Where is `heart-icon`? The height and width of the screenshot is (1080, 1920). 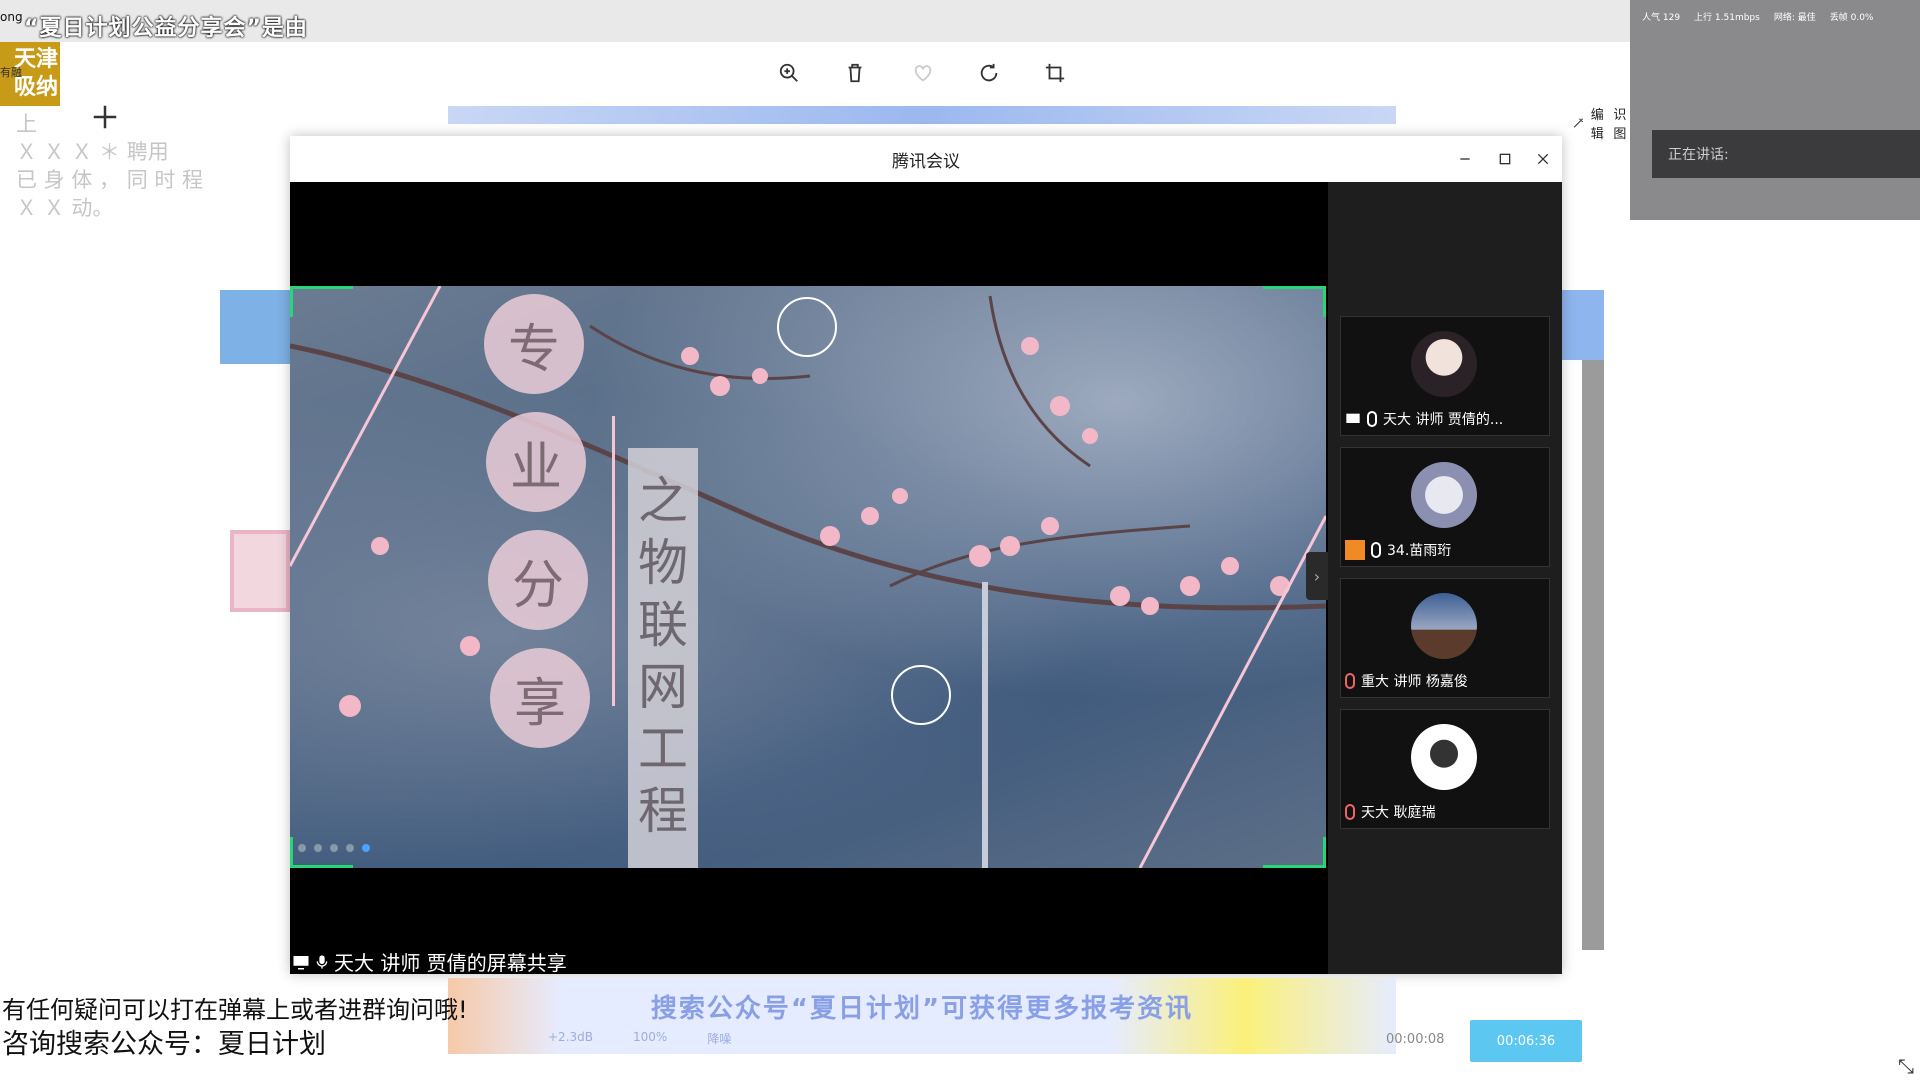
heart-icon is located at coordinates (923, 73).